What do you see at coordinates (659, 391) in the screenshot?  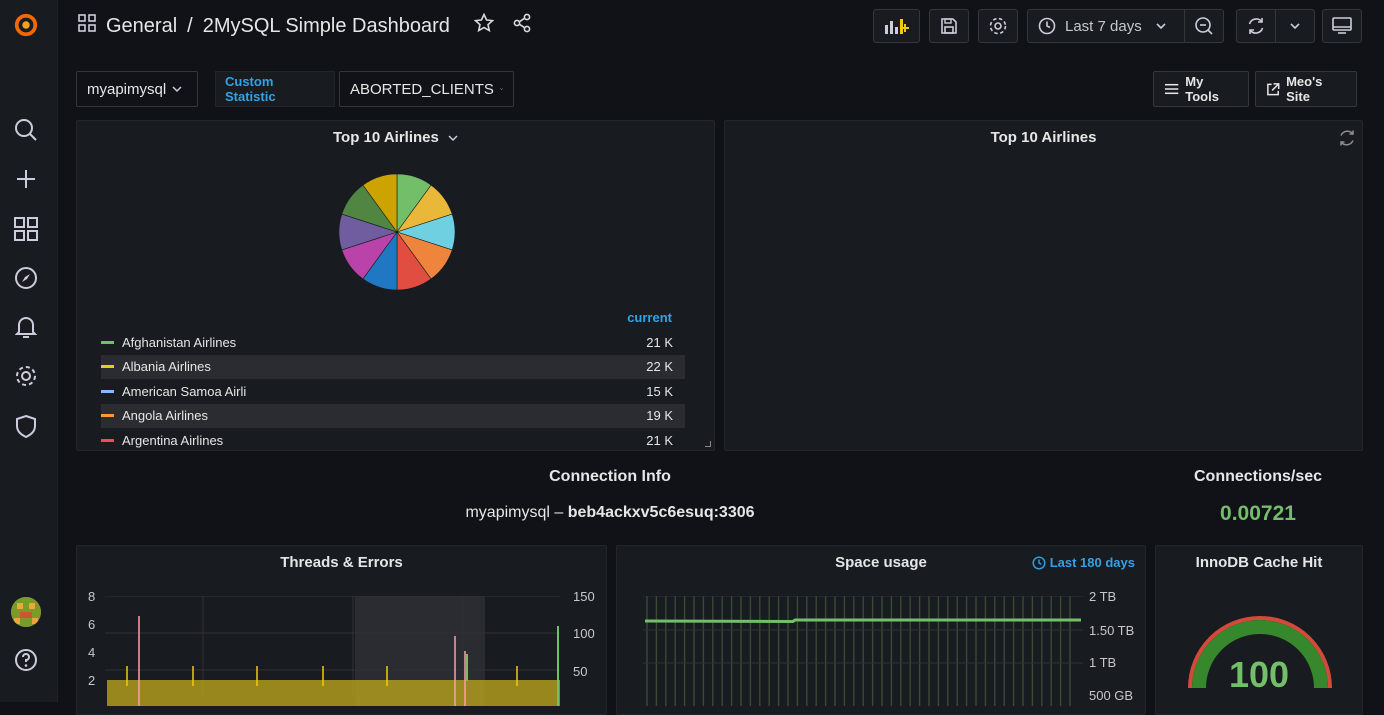 I see `legend-value: 15 K` at bounding box center [659, 391].